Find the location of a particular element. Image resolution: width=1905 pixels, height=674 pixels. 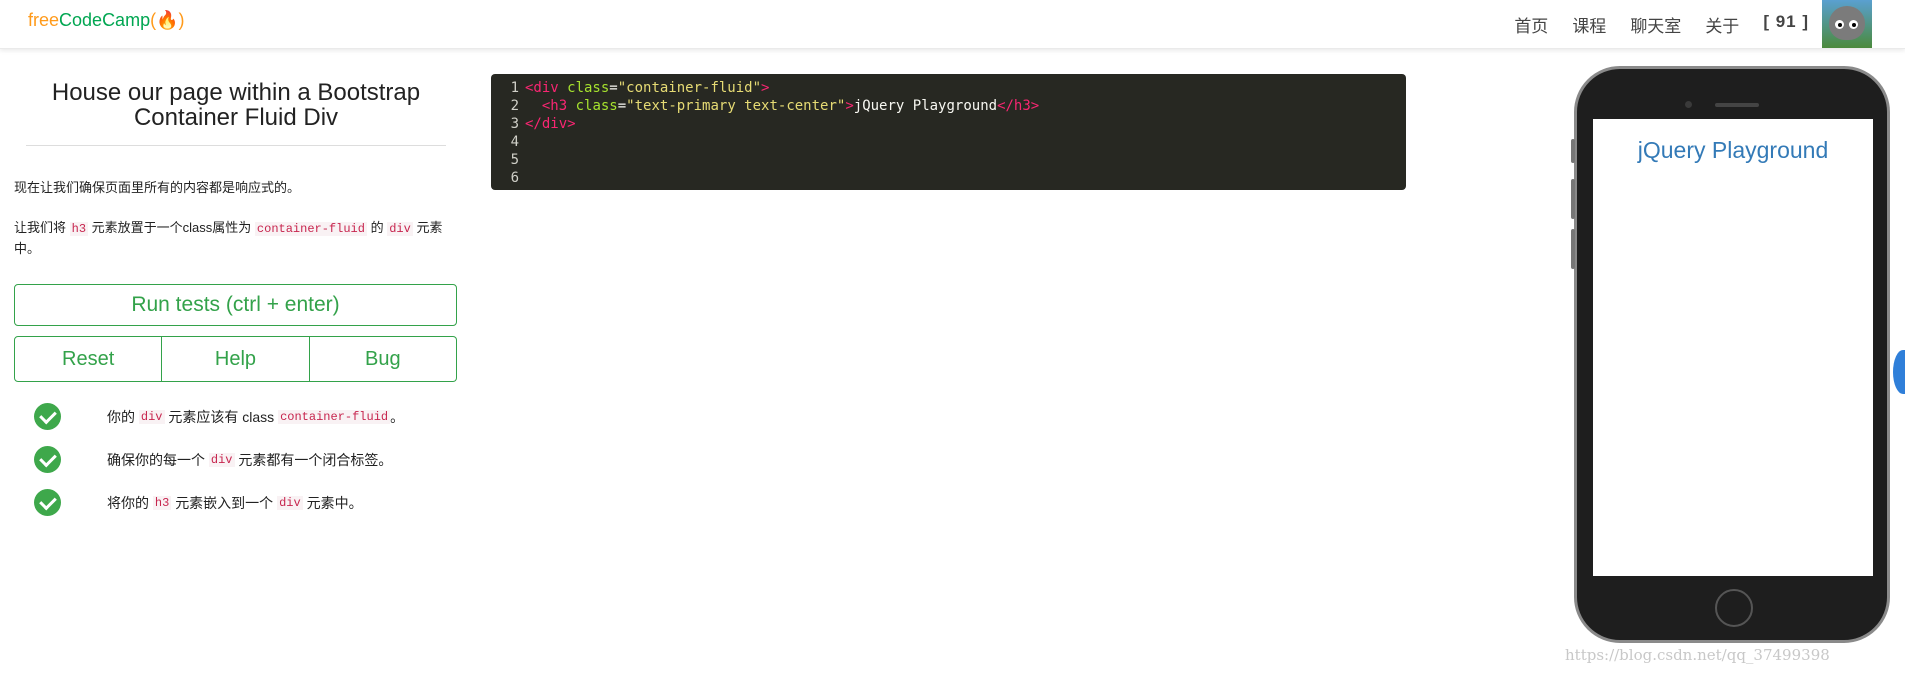

help-button: Help is located at coordinates (236, 359).